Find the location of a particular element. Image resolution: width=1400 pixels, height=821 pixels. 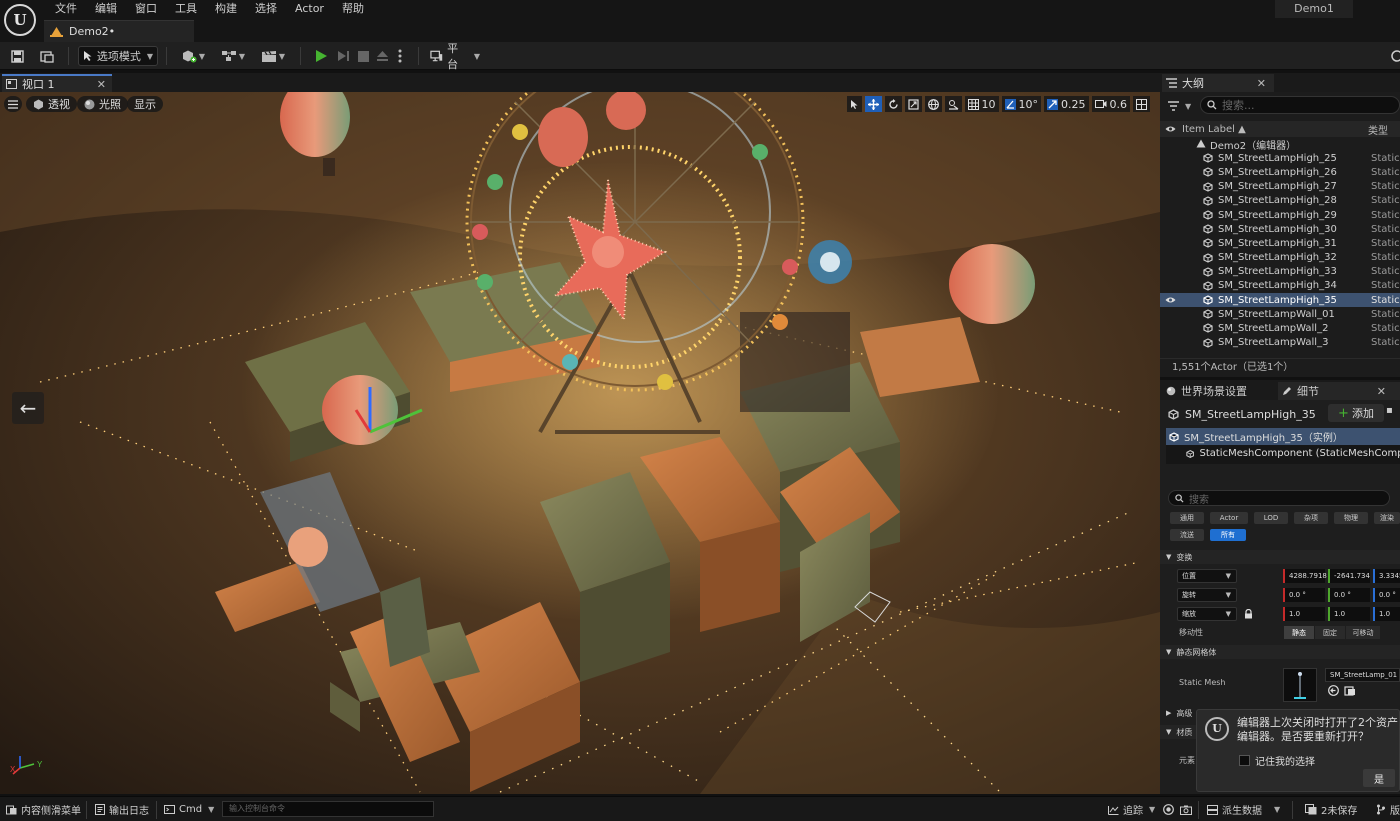

save-button is located at coordinates (17, 56).